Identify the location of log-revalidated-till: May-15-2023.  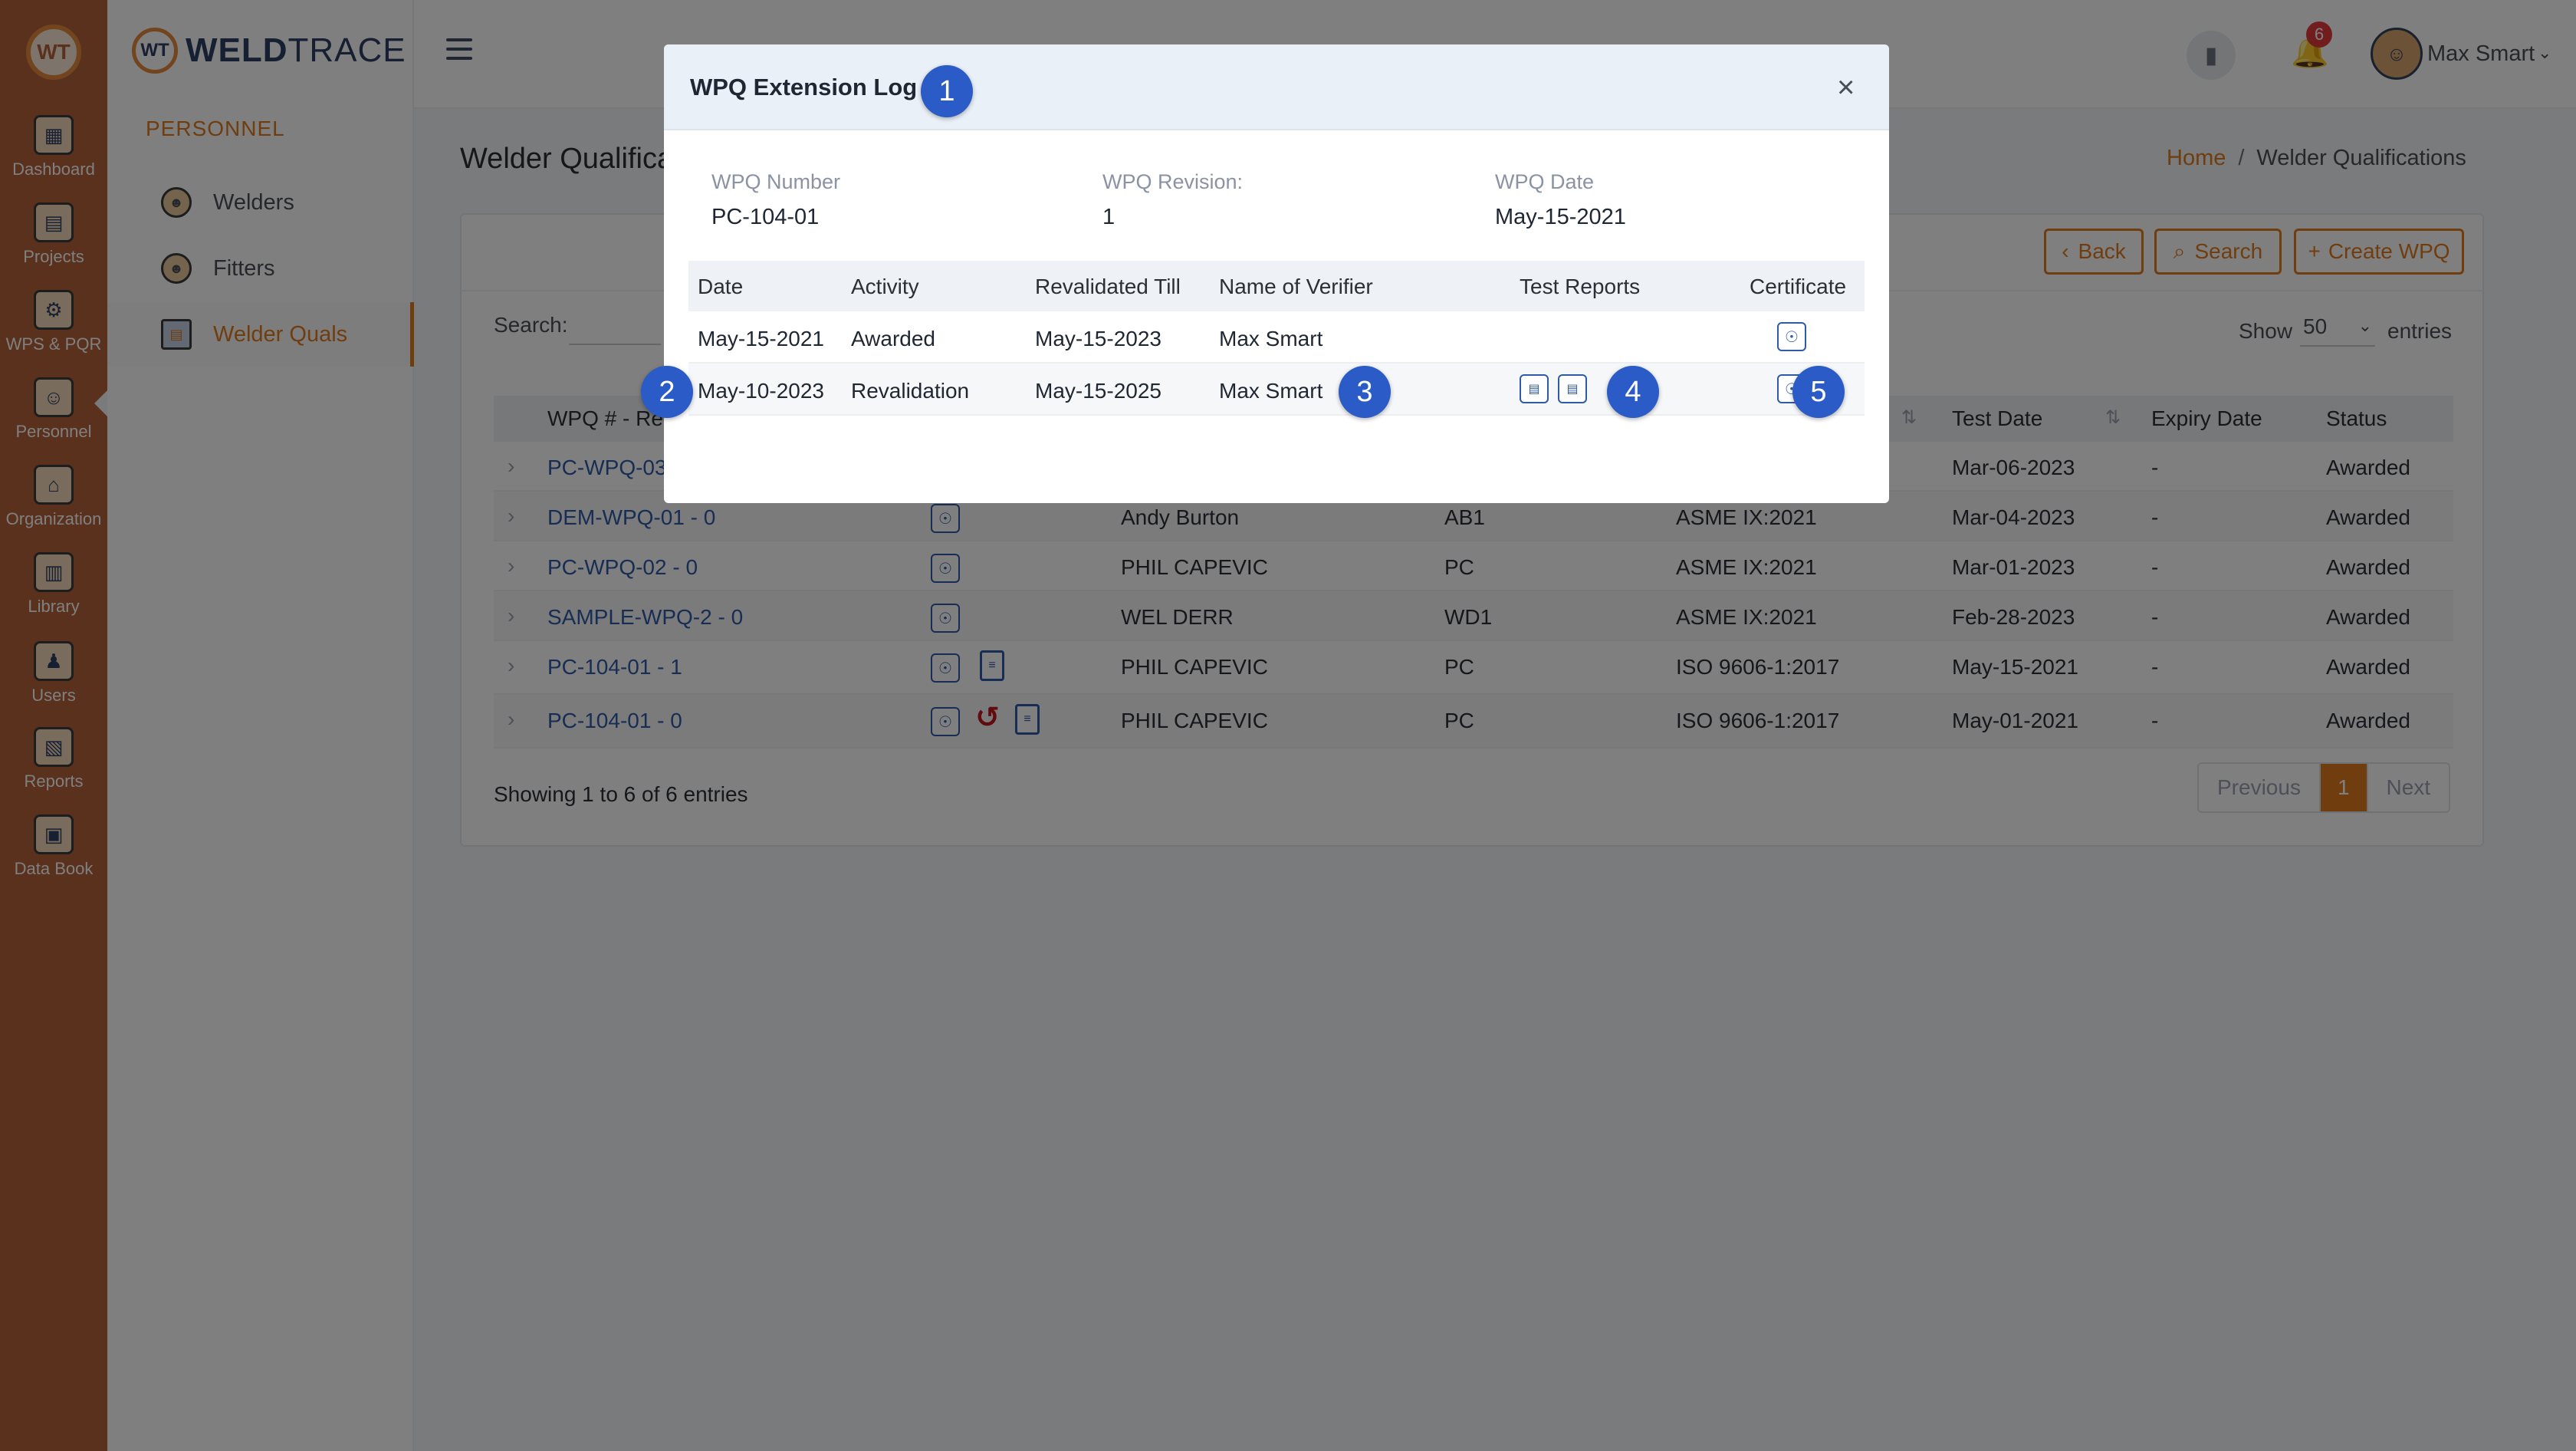
(1098, 338).